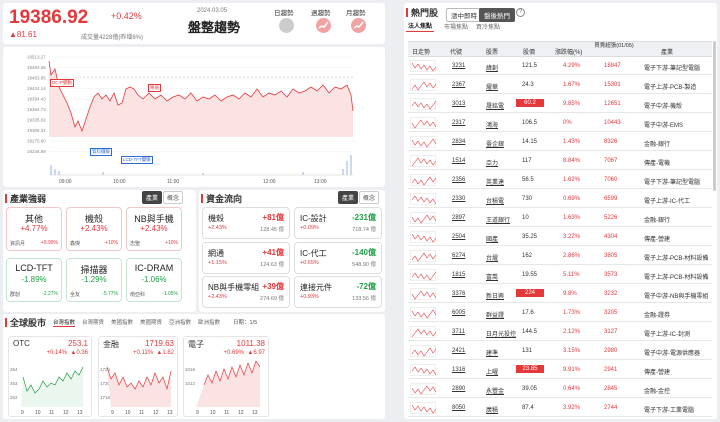  Describe the element at coordinates (495, 200) in the screenshot. I see `stock-name: 台積電` at that location.